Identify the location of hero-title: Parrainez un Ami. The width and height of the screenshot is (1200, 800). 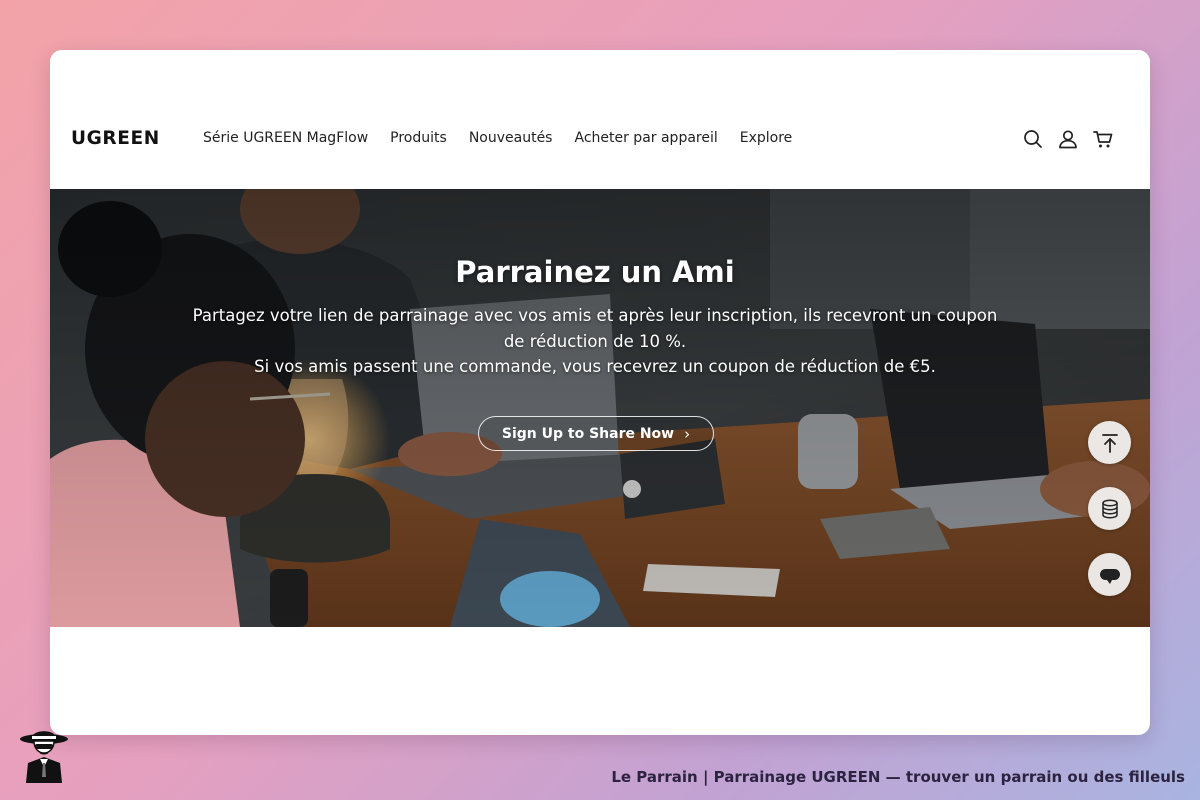
(595, 272).